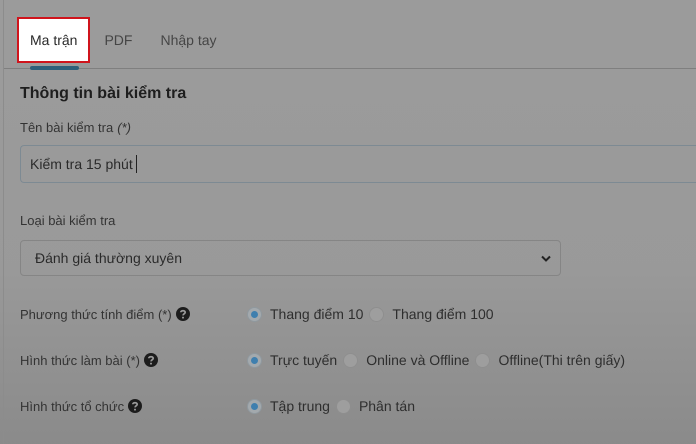 This screenshot has height=444, width=696. What do you see at coordinates (188, 40) in the screenshot?
I see `tab: Nhập tay` at bounding box center [188, 40].